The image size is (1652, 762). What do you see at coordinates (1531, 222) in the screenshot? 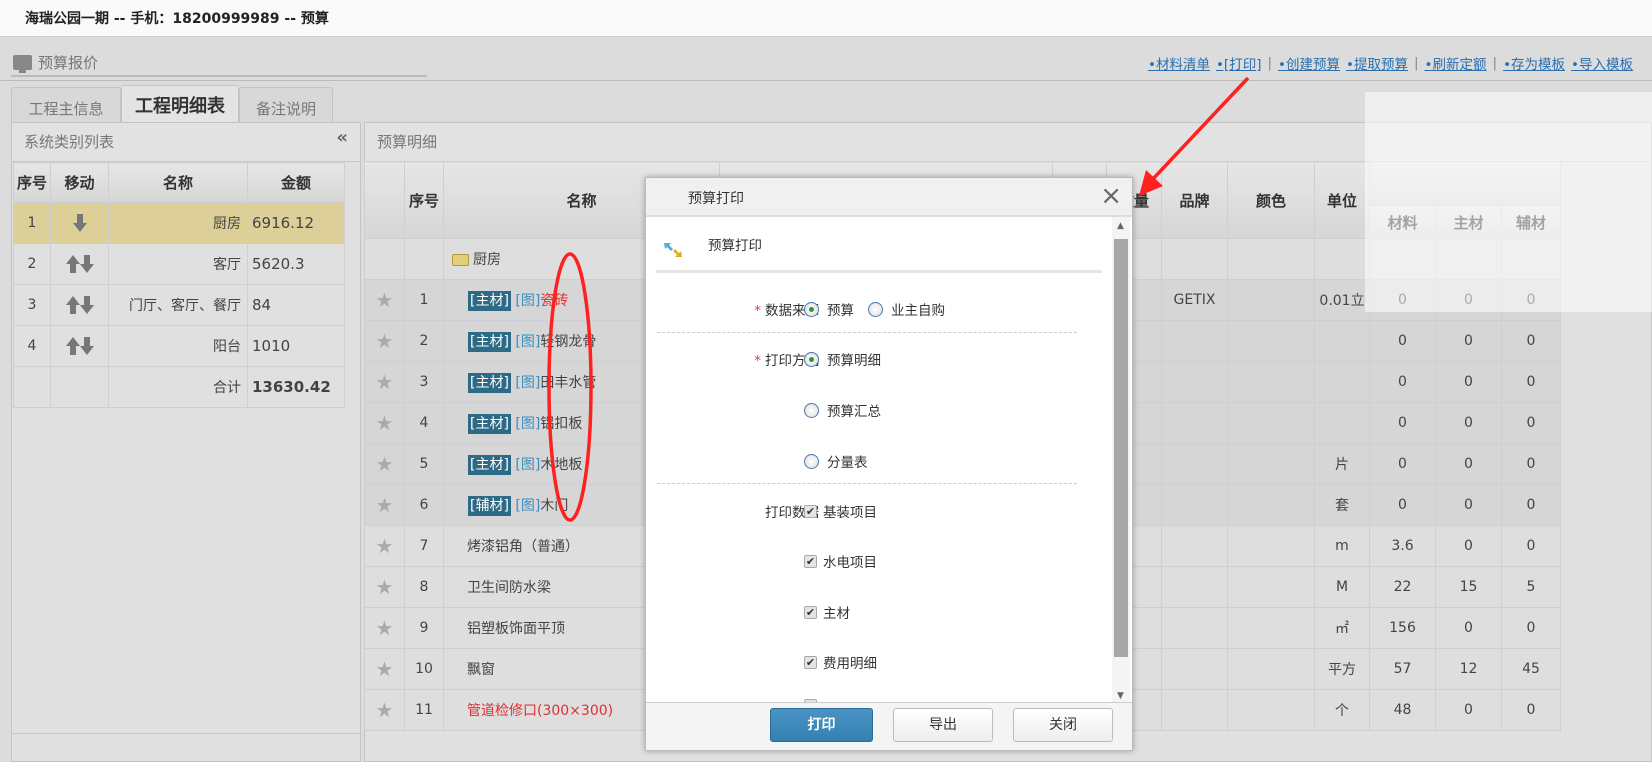
I see `col-aux-material: 辅材` at bounding box center [1531, 222].